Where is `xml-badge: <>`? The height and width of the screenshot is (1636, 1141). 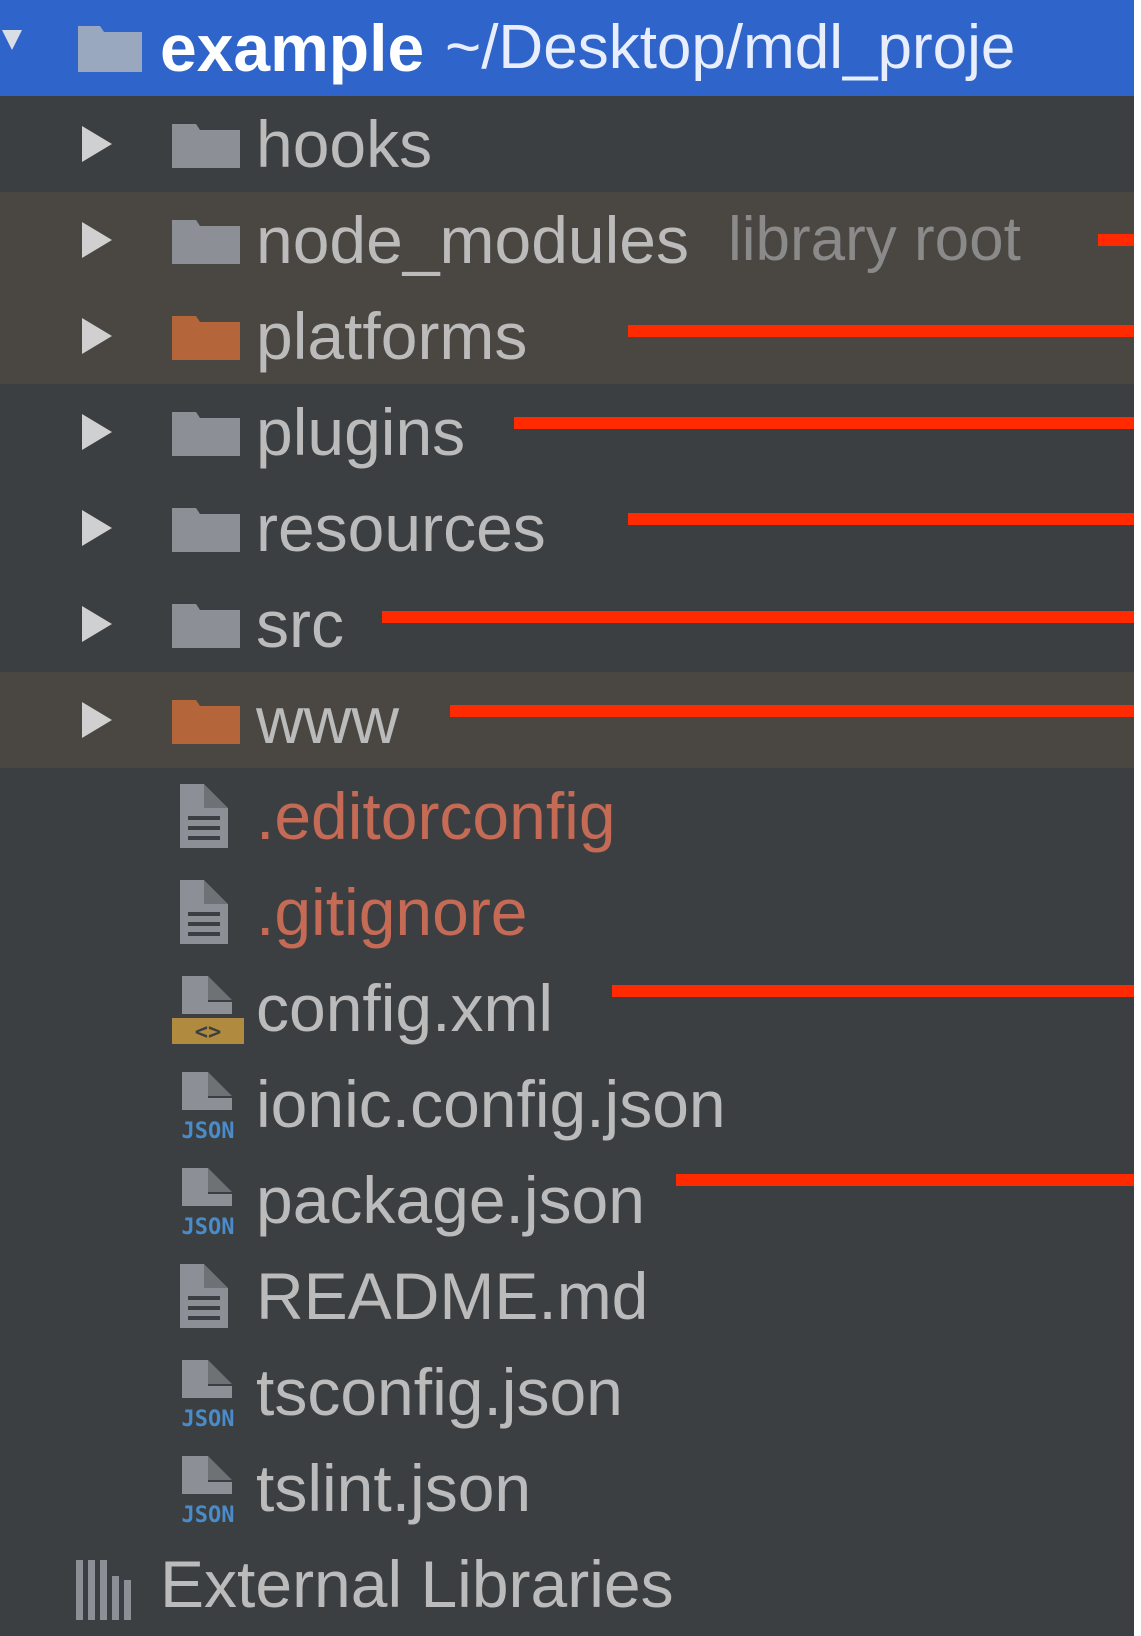
xml-badge: <> is located at coordinates (208, 1032).